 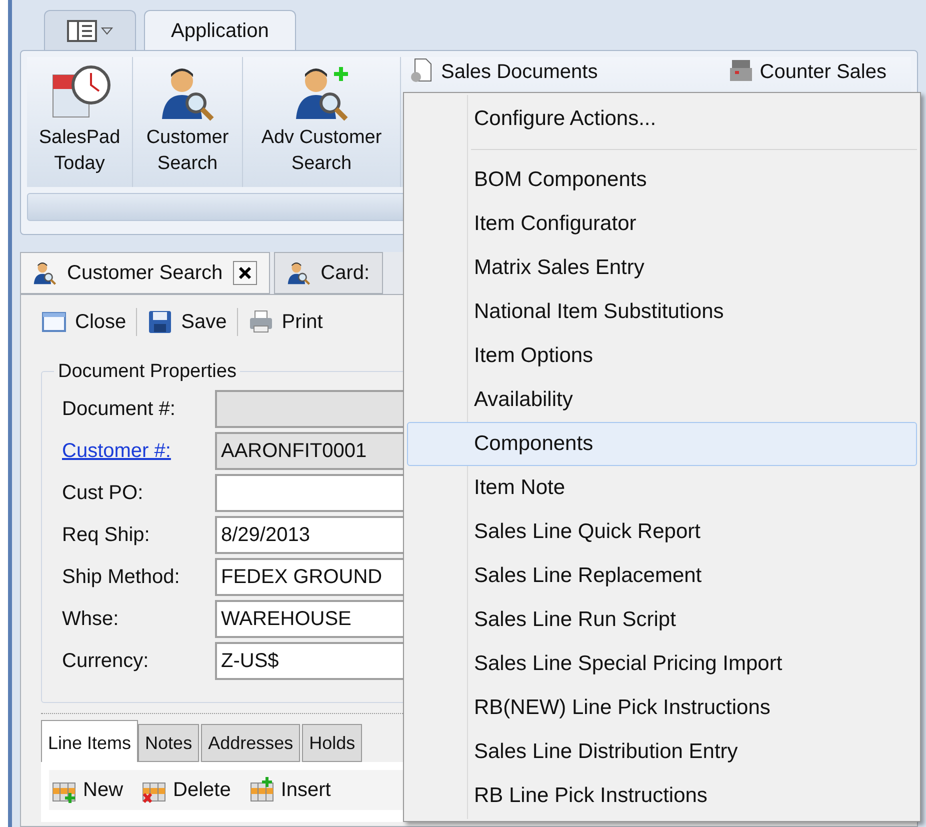 I want to click on field-label: Cust PO:, so click(x=103, y=493).